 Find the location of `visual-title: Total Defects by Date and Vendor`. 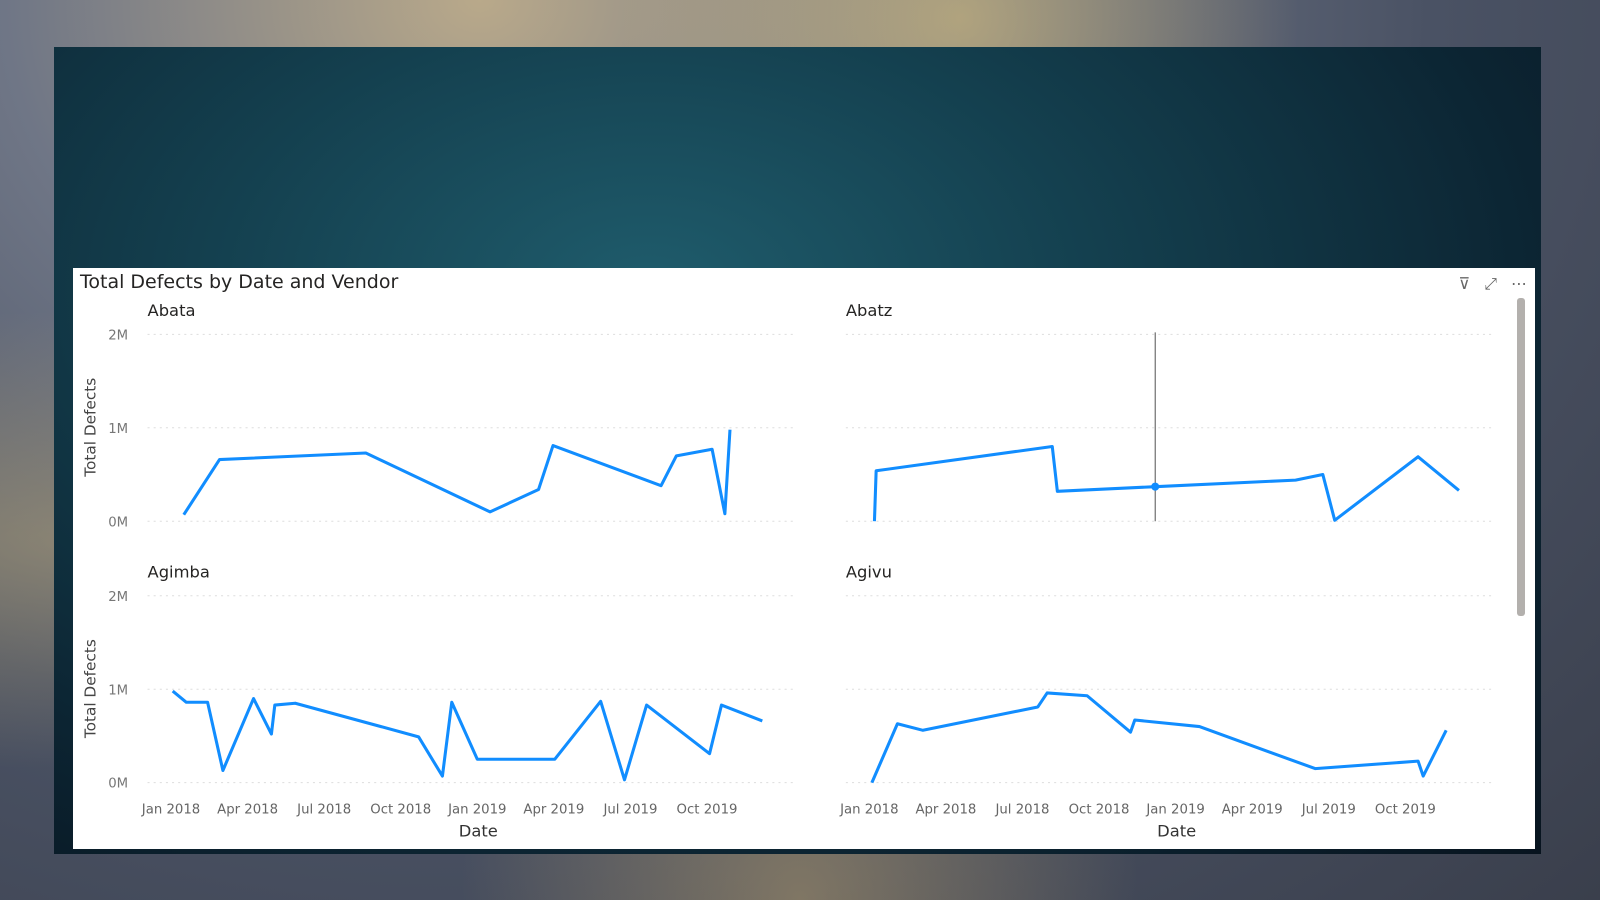

visual-title: Total Defects by Date and Vendor is located at coordinates (239, 282).